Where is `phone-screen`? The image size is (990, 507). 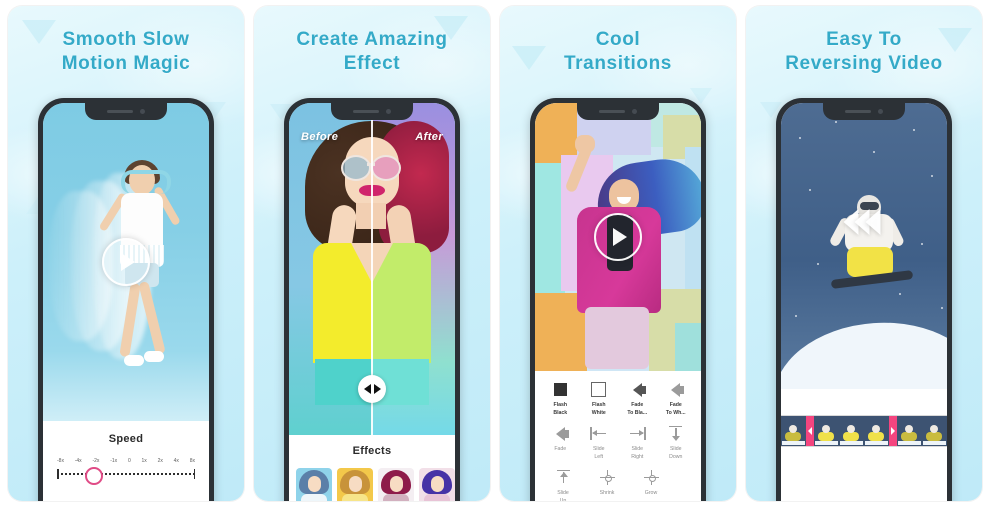 phone-screen is located at coordinates (864, 302).